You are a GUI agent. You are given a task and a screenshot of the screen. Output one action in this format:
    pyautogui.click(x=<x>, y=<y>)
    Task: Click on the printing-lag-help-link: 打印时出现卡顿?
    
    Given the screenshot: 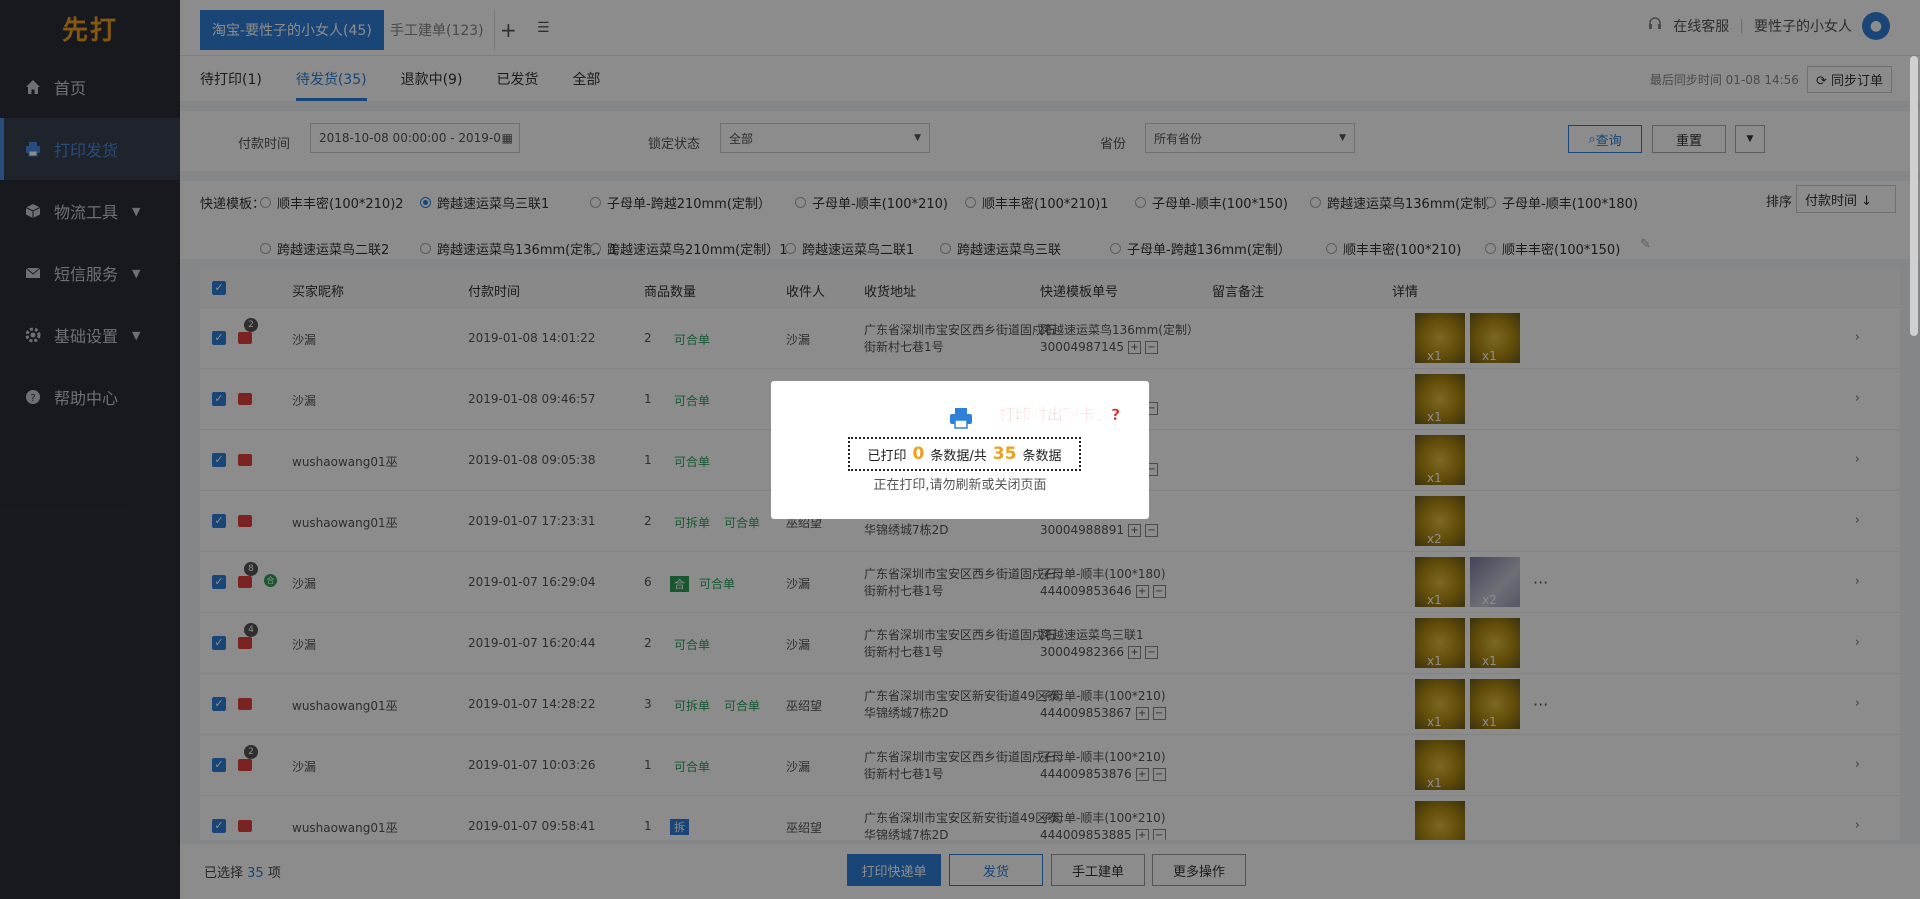 What is the action you would take?
    pyautogui.click(x=1060, y=413)
    